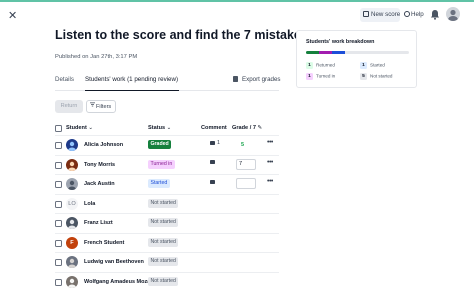 The height and width of the screenshot is (301, 474). Describe the element at coordinates (338, 52) in the screenshot. I see `bar-segment-started` at that location.